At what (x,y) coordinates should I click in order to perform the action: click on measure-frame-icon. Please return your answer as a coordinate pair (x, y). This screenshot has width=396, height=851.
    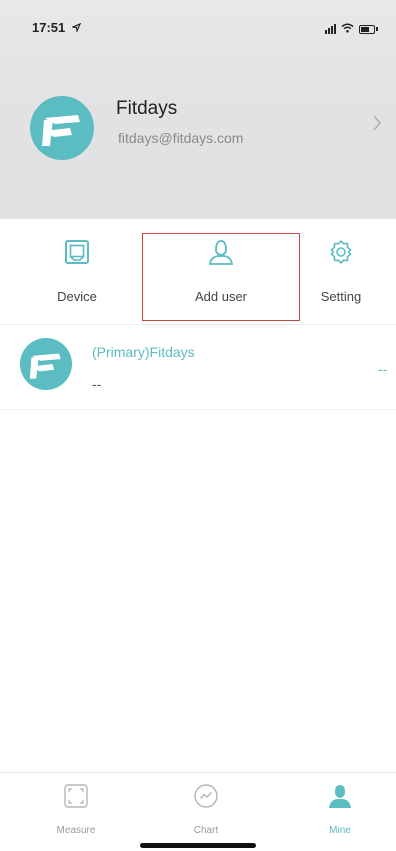
    Looking at the image, I should click on (76, 796).